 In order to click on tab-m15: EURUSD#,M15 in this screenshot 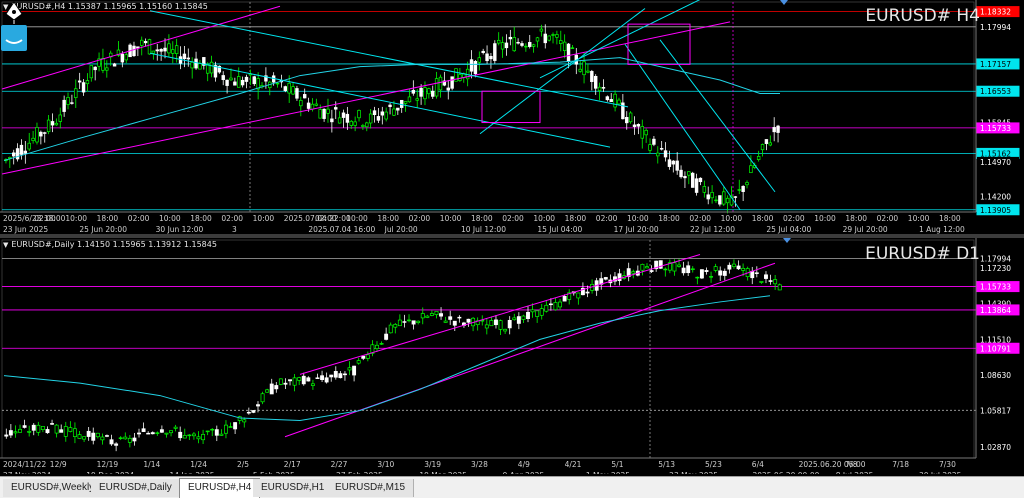, I will do `click(371, 488)`.